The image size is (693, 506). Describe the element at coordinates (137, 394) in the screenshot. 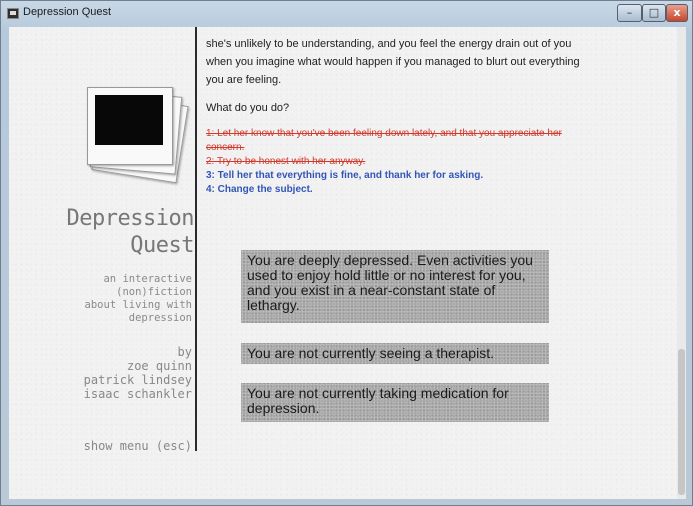

I see `author-name: isaac schankler` at that location.